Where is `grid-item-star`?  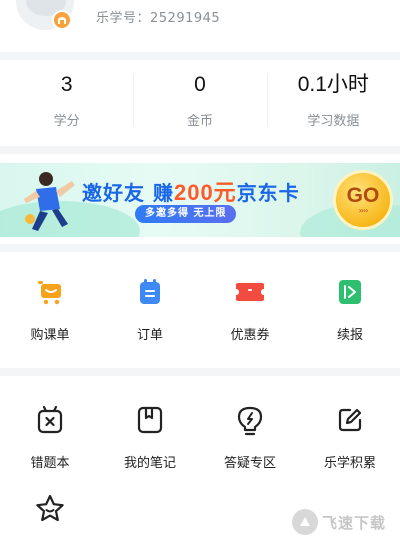 grid-item-star is located at coordinates (50, 509).